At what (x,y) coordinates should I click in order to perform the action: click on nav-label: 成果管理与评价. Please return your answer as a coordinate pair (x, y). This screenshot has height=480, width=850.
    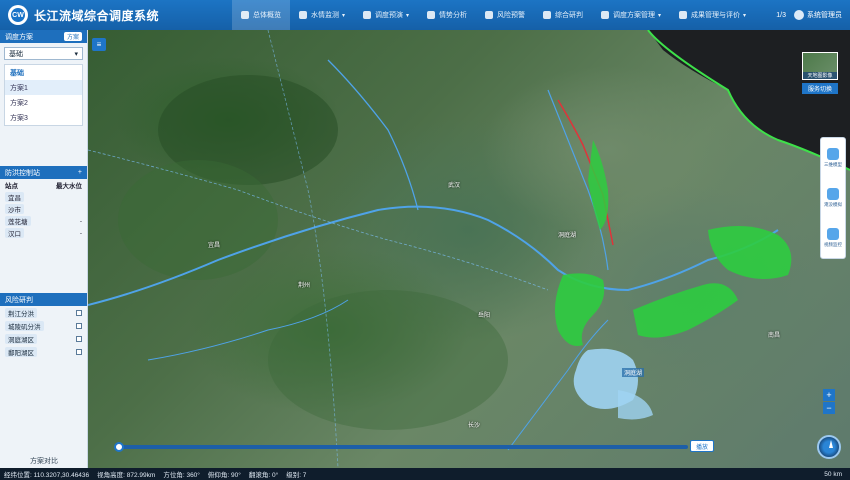
    Looking at the image, I should click on (716, 15).